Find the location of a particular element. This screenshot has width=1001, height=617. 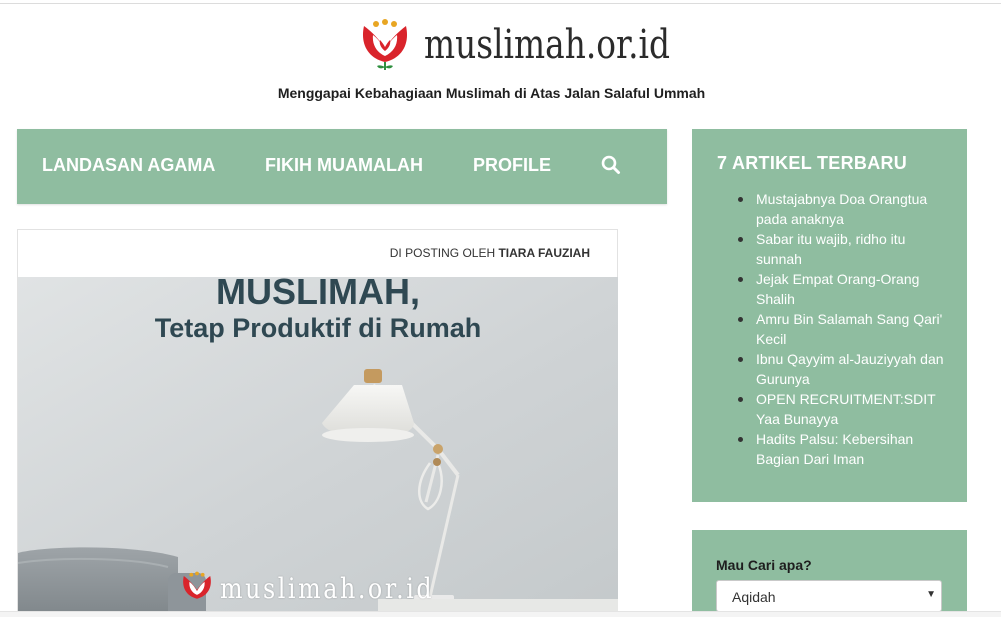

image-watermark: muslimah.or.id is located at coordinates (326, 588).